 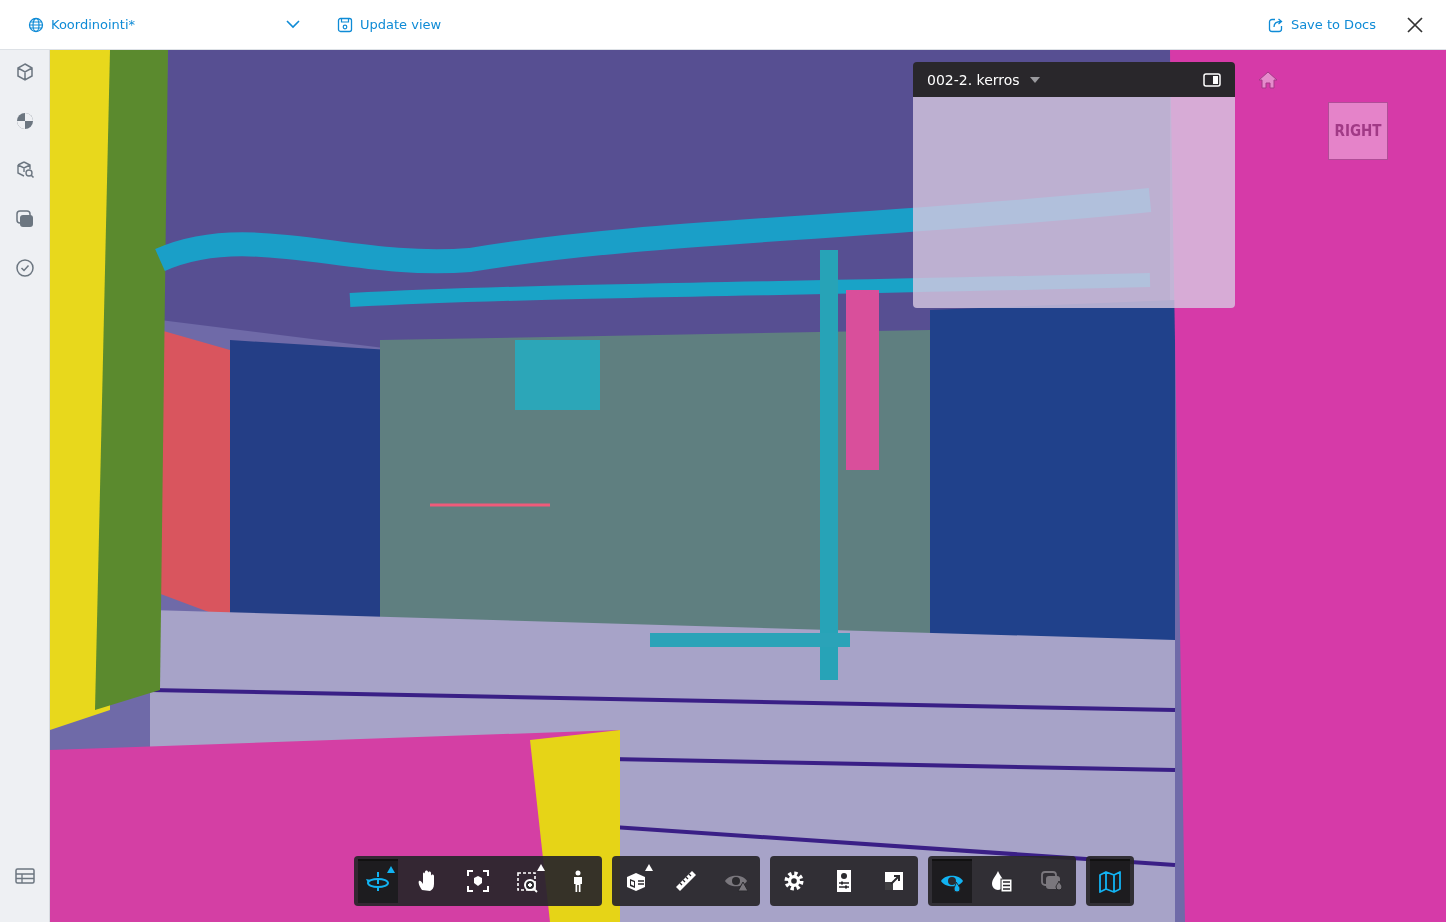 I want to click on table-icon, so click(x=24, y=876).